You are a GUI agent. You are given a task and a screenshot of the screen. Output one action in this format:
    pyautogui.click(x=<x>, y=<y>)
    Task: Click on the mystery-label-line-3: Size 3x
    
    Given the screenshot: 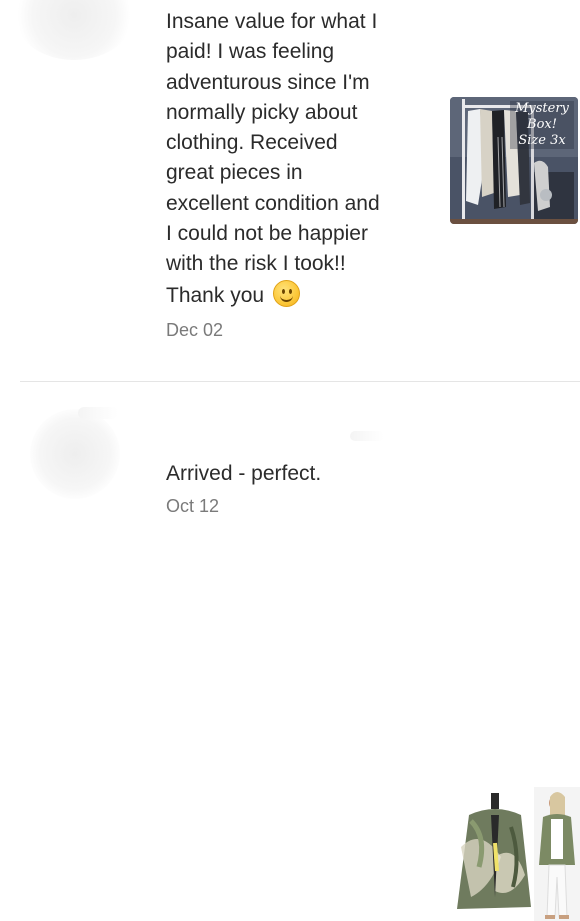 What is the action you would take?
    pyautogui.click(x=542, y=140)
    